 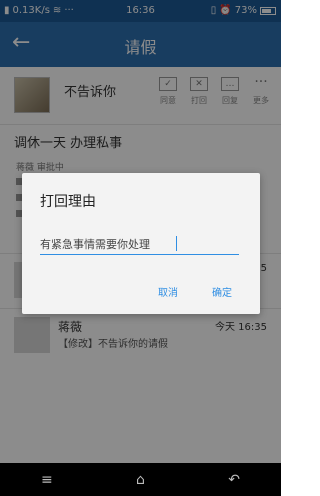 I want to click on confirm-button: 确定, so click(x=222, y=291).